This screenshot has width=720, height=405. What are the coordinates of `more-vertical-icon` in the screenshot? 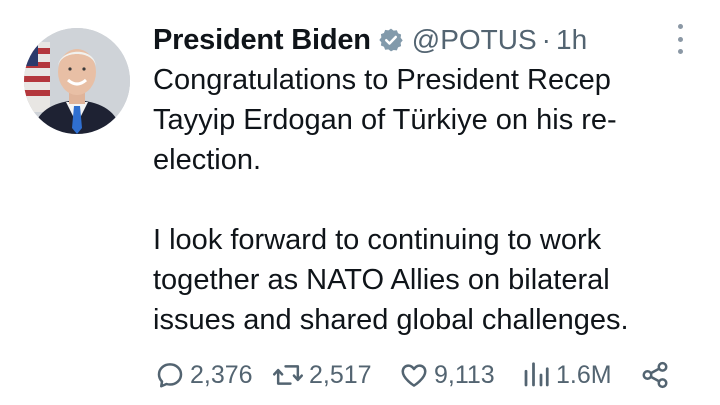 It's located at (680, 39).